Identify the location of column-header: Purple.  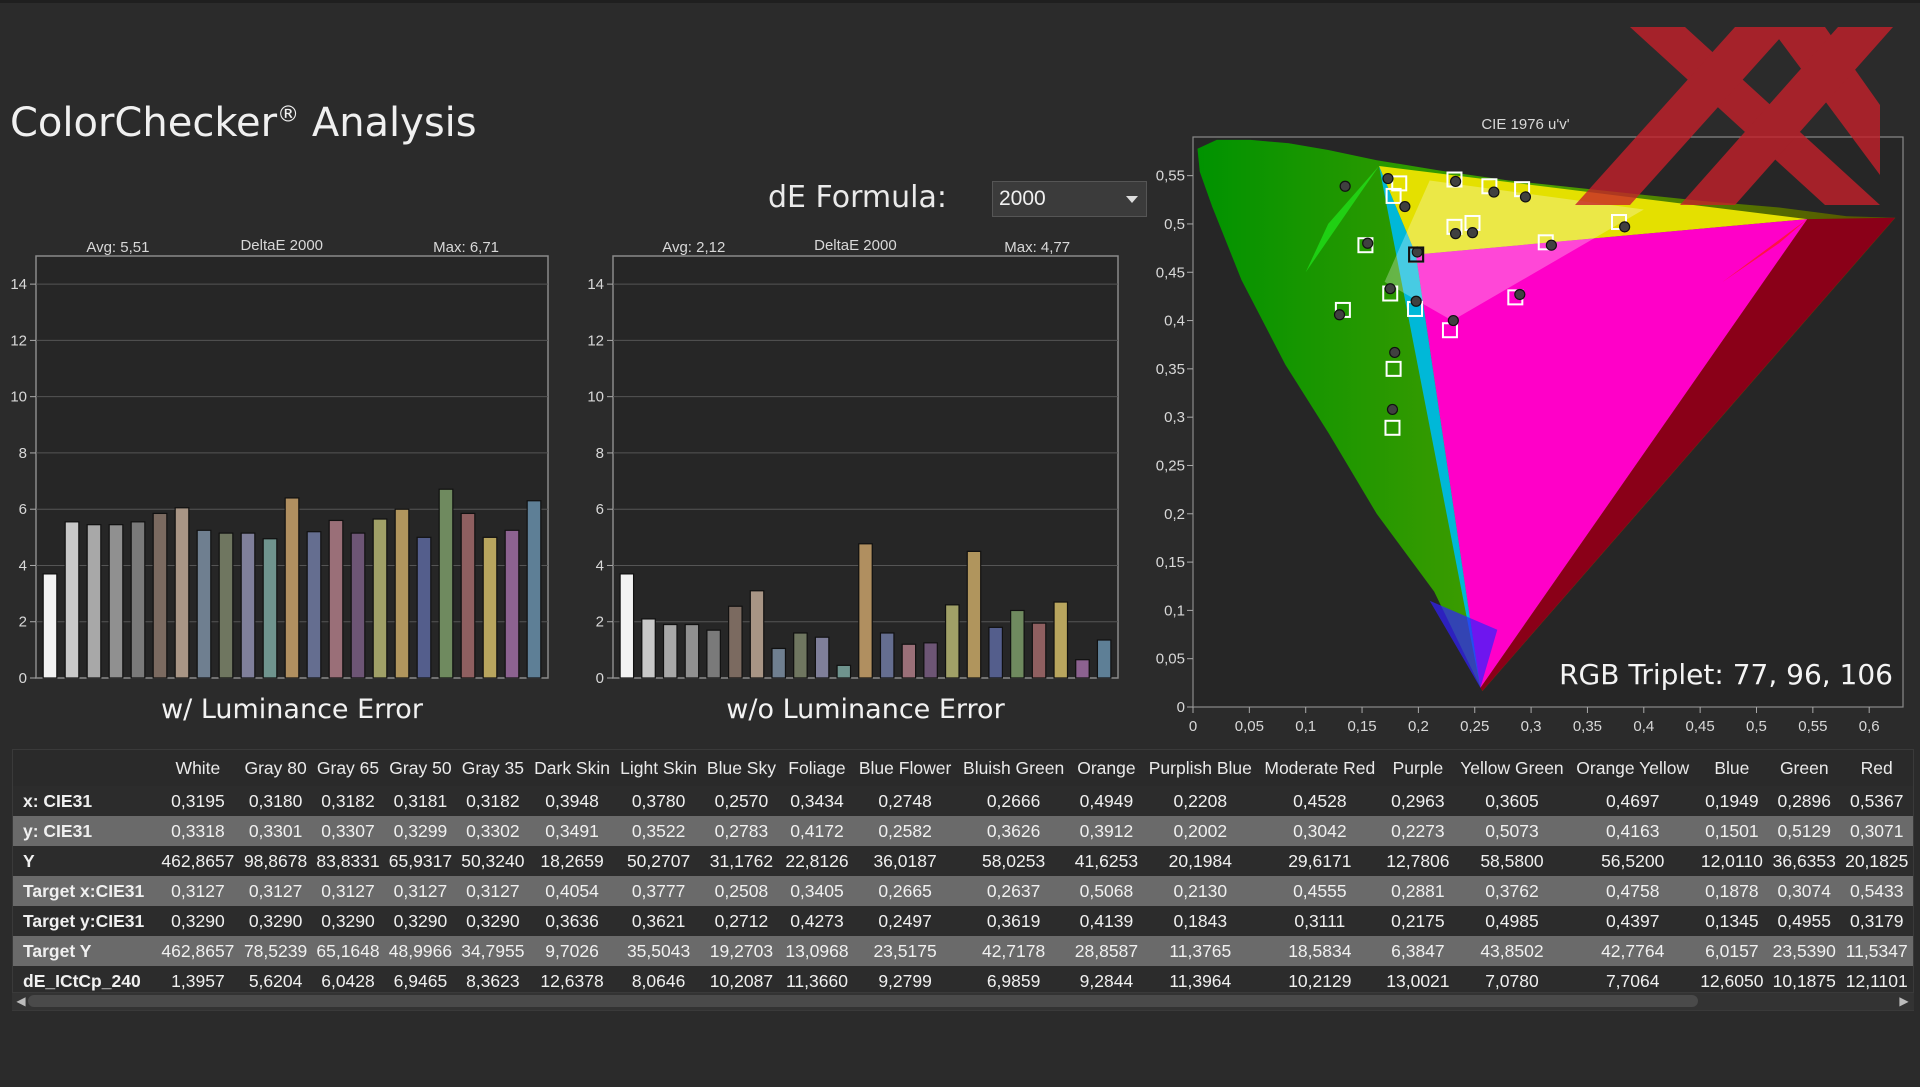
(1418, 768).